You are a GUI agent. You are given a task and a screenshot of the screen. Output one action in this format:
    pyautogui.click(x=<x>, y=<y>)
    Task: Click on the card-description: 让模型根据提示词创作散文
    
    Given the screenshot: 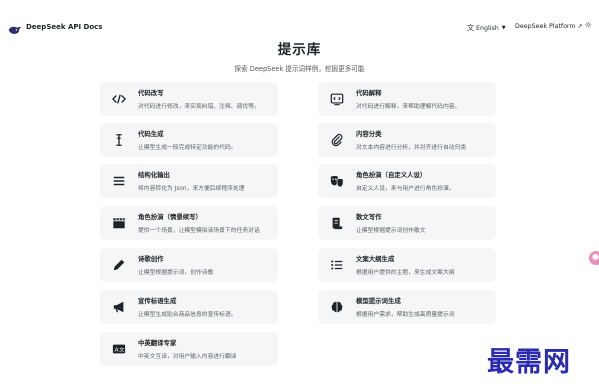 What is the action you would take?
    pyautogui.click(x=391, y=231)
    